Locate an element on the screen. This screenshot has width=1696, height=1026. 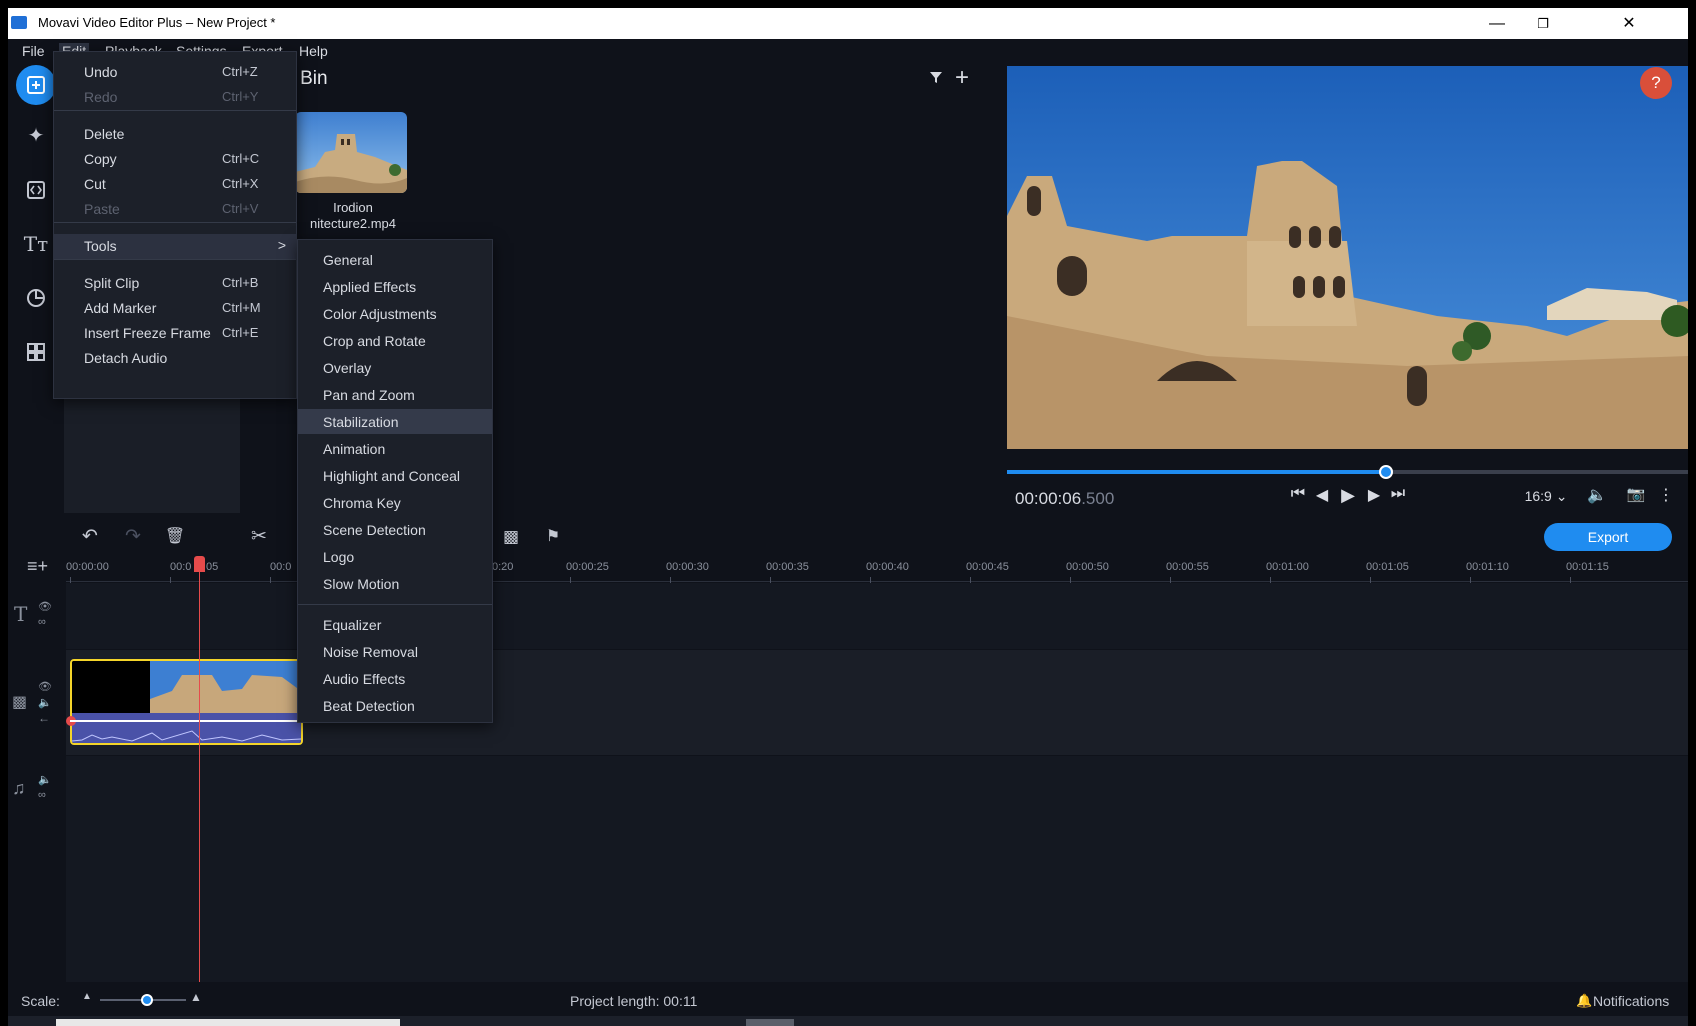
tools-item-noise-removal: Noise Removal is located at coordinates (395, 651).